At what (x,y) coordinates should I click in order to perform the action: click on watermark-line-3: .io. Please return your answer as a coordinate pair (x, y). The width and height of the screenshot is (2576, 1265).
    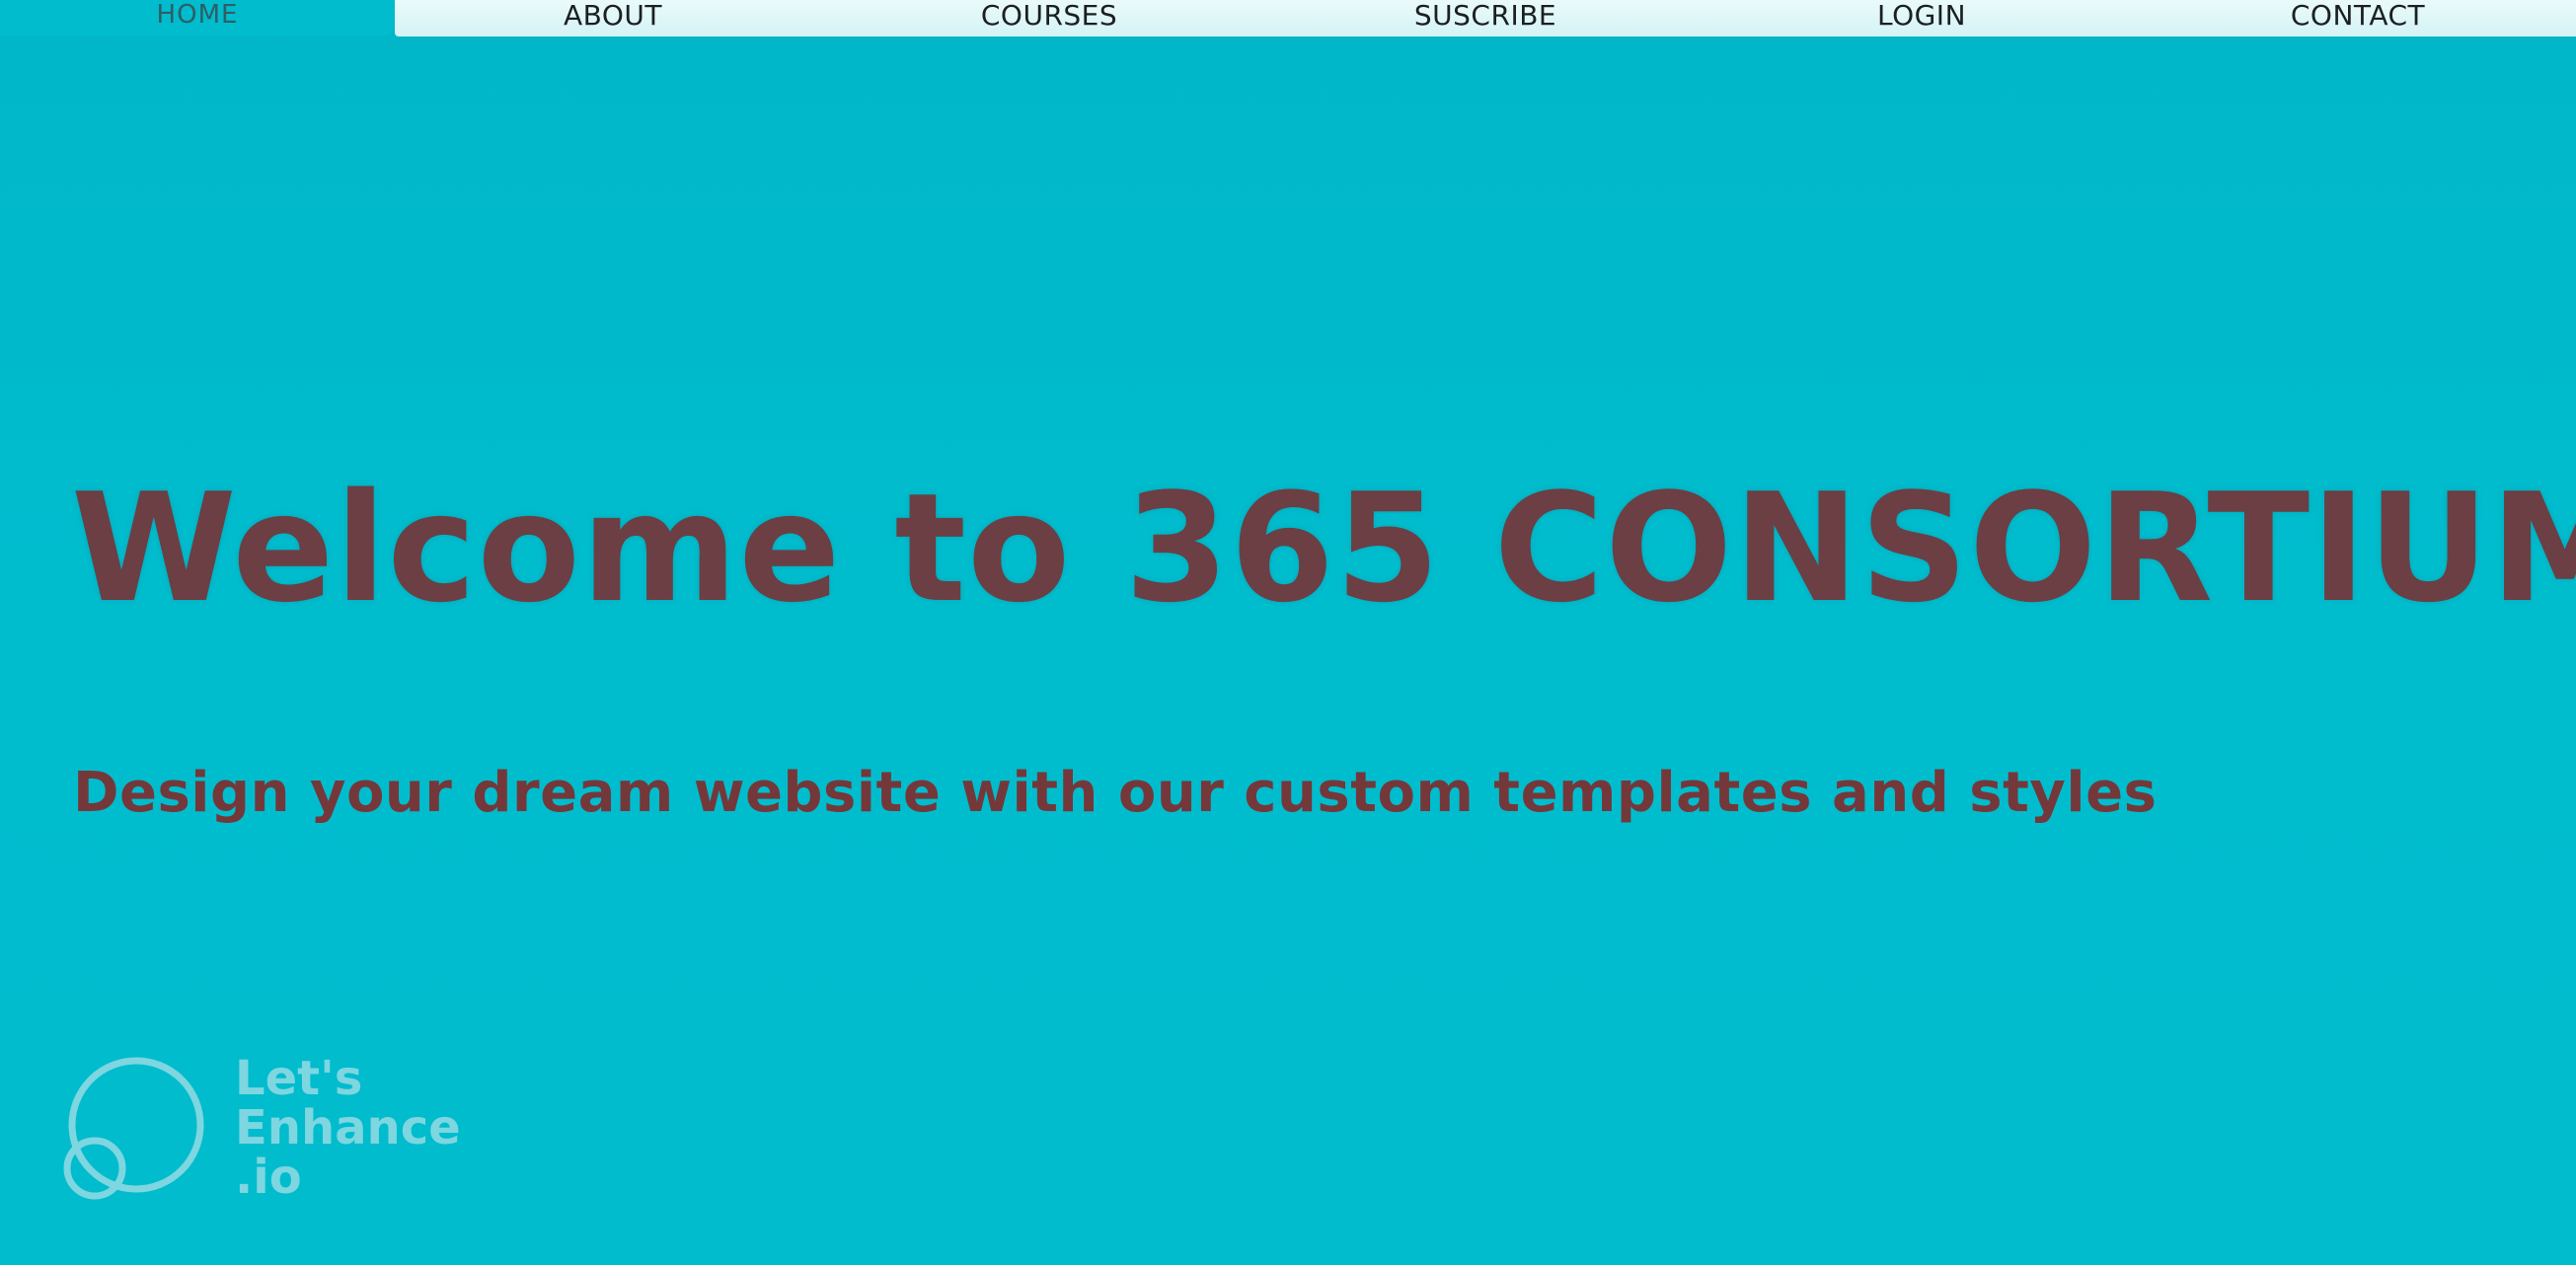
    Looking at the image, I should click on (268, 1177).